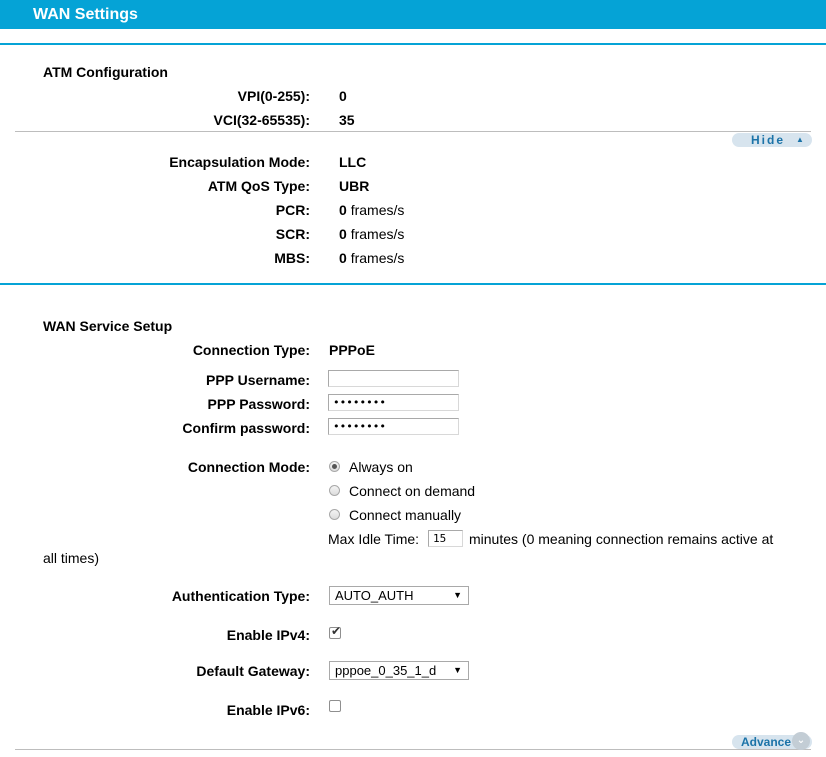 Image resolution: width=826 pixels, height=757 pixels. What do you see at coordinates (71, 558) in the screenshot?
I see `max-idle-suffix-wrap: all times)` at bounding box center [71, 558].